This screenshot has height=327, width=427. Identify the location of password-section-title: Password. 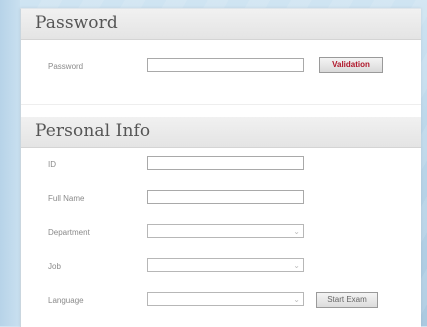
(76, 23).